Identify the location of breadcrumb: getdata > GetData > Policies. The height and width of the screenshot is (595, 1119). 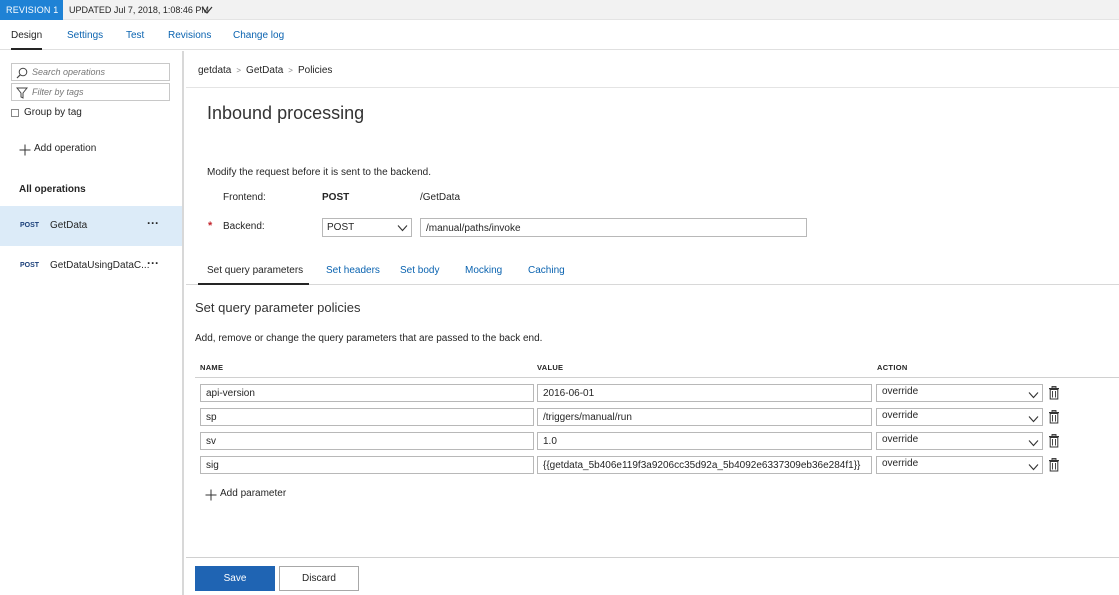
(265, 70).